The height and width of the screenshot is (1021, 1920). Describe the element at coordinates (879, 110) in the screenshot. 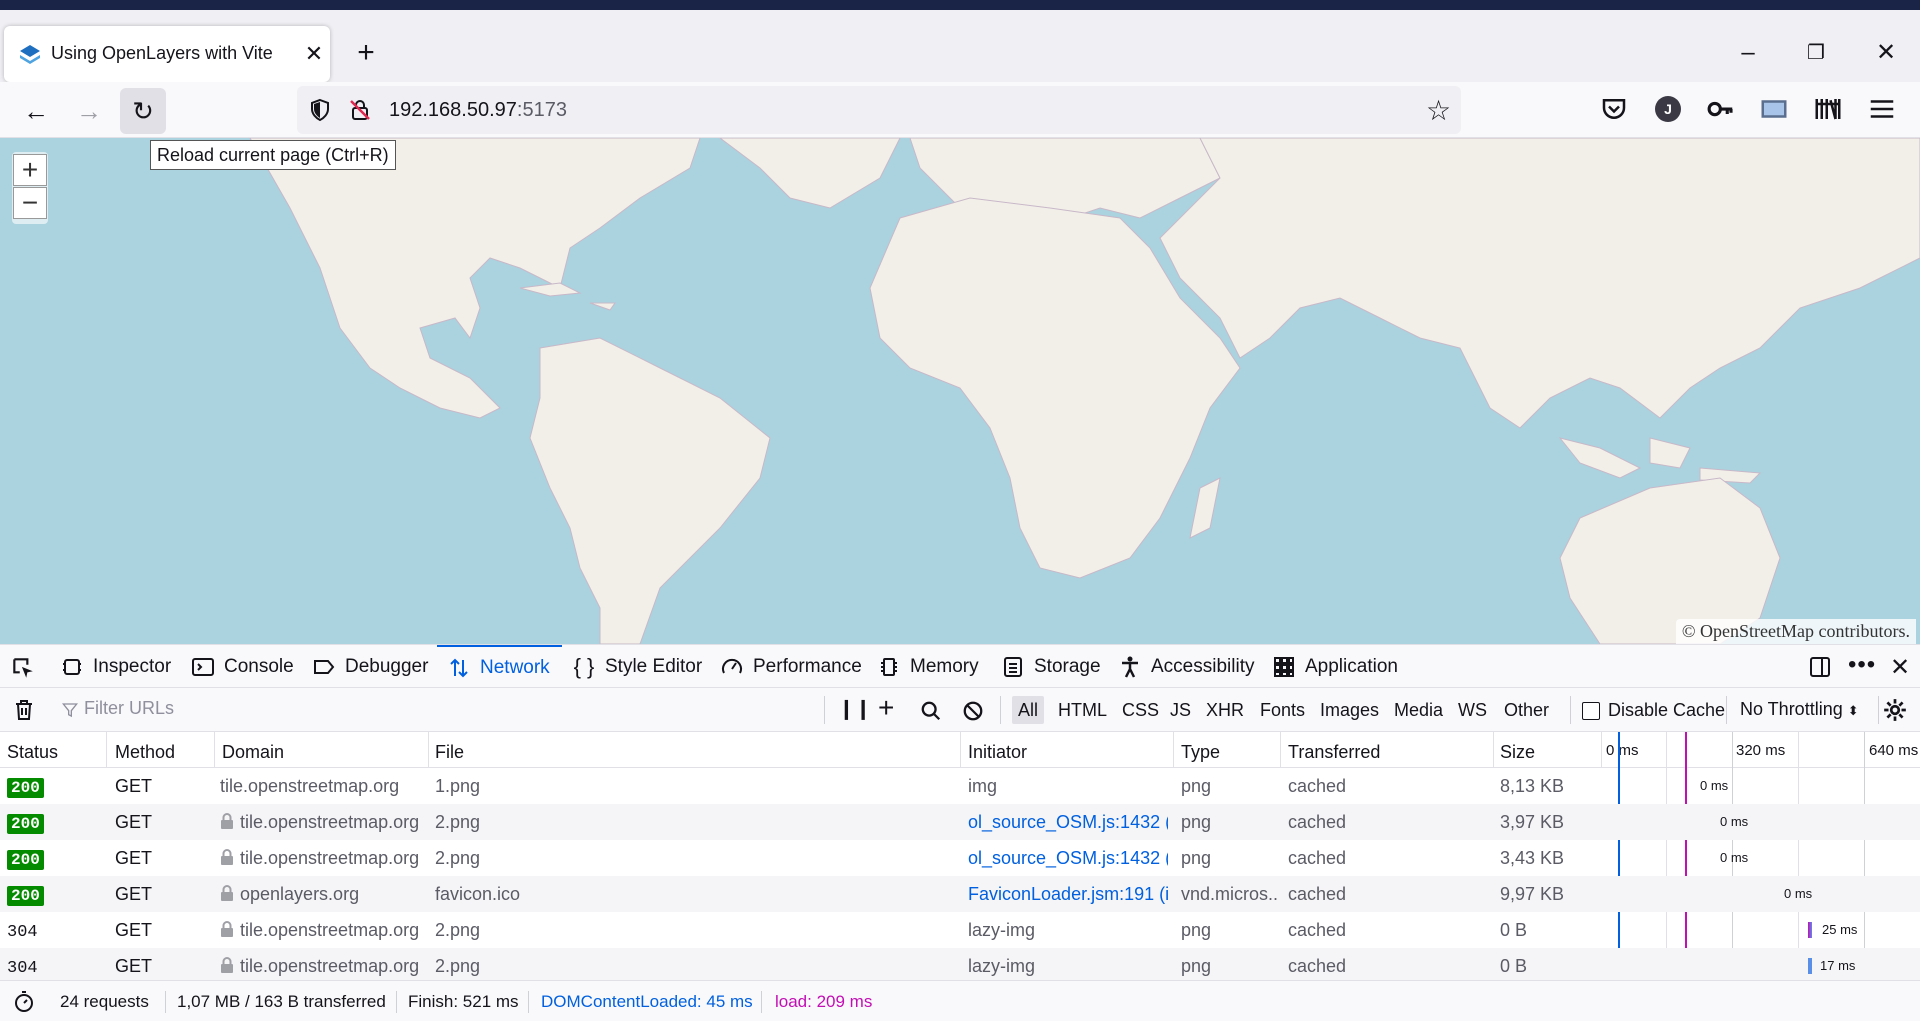

I see `url-bar: 192.168.50.97:5173 ☆` at that location.